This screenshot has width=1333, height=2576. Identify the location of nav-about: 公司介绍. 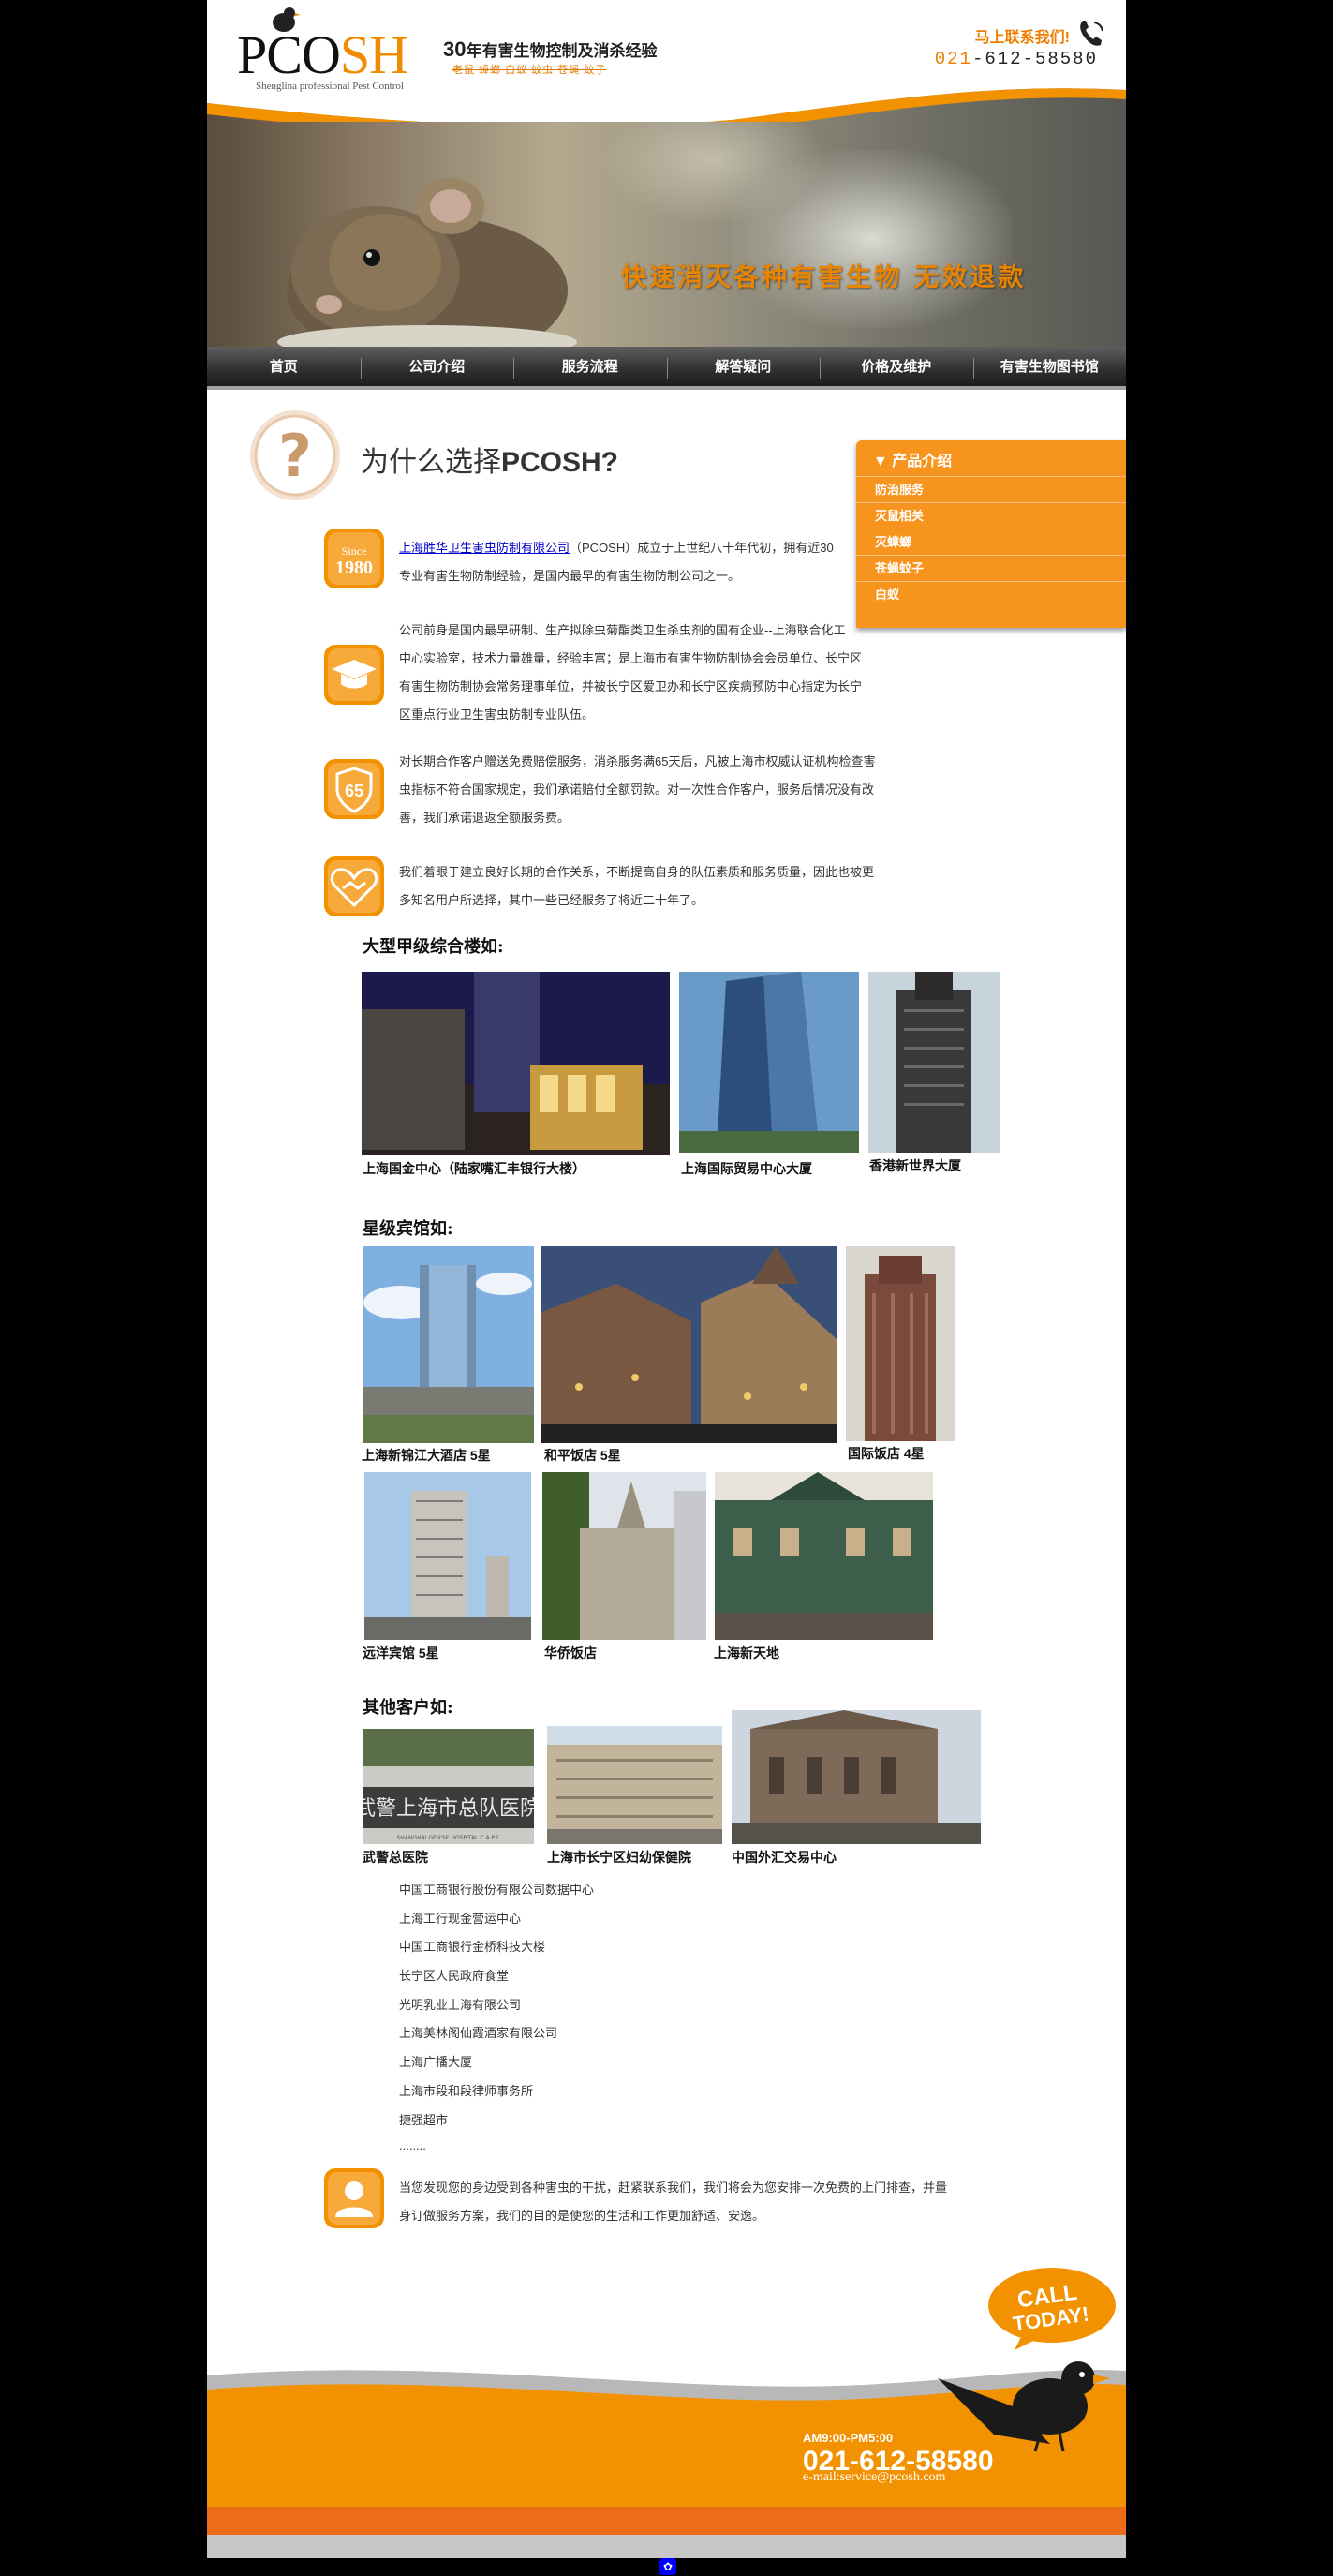
(437, 366).